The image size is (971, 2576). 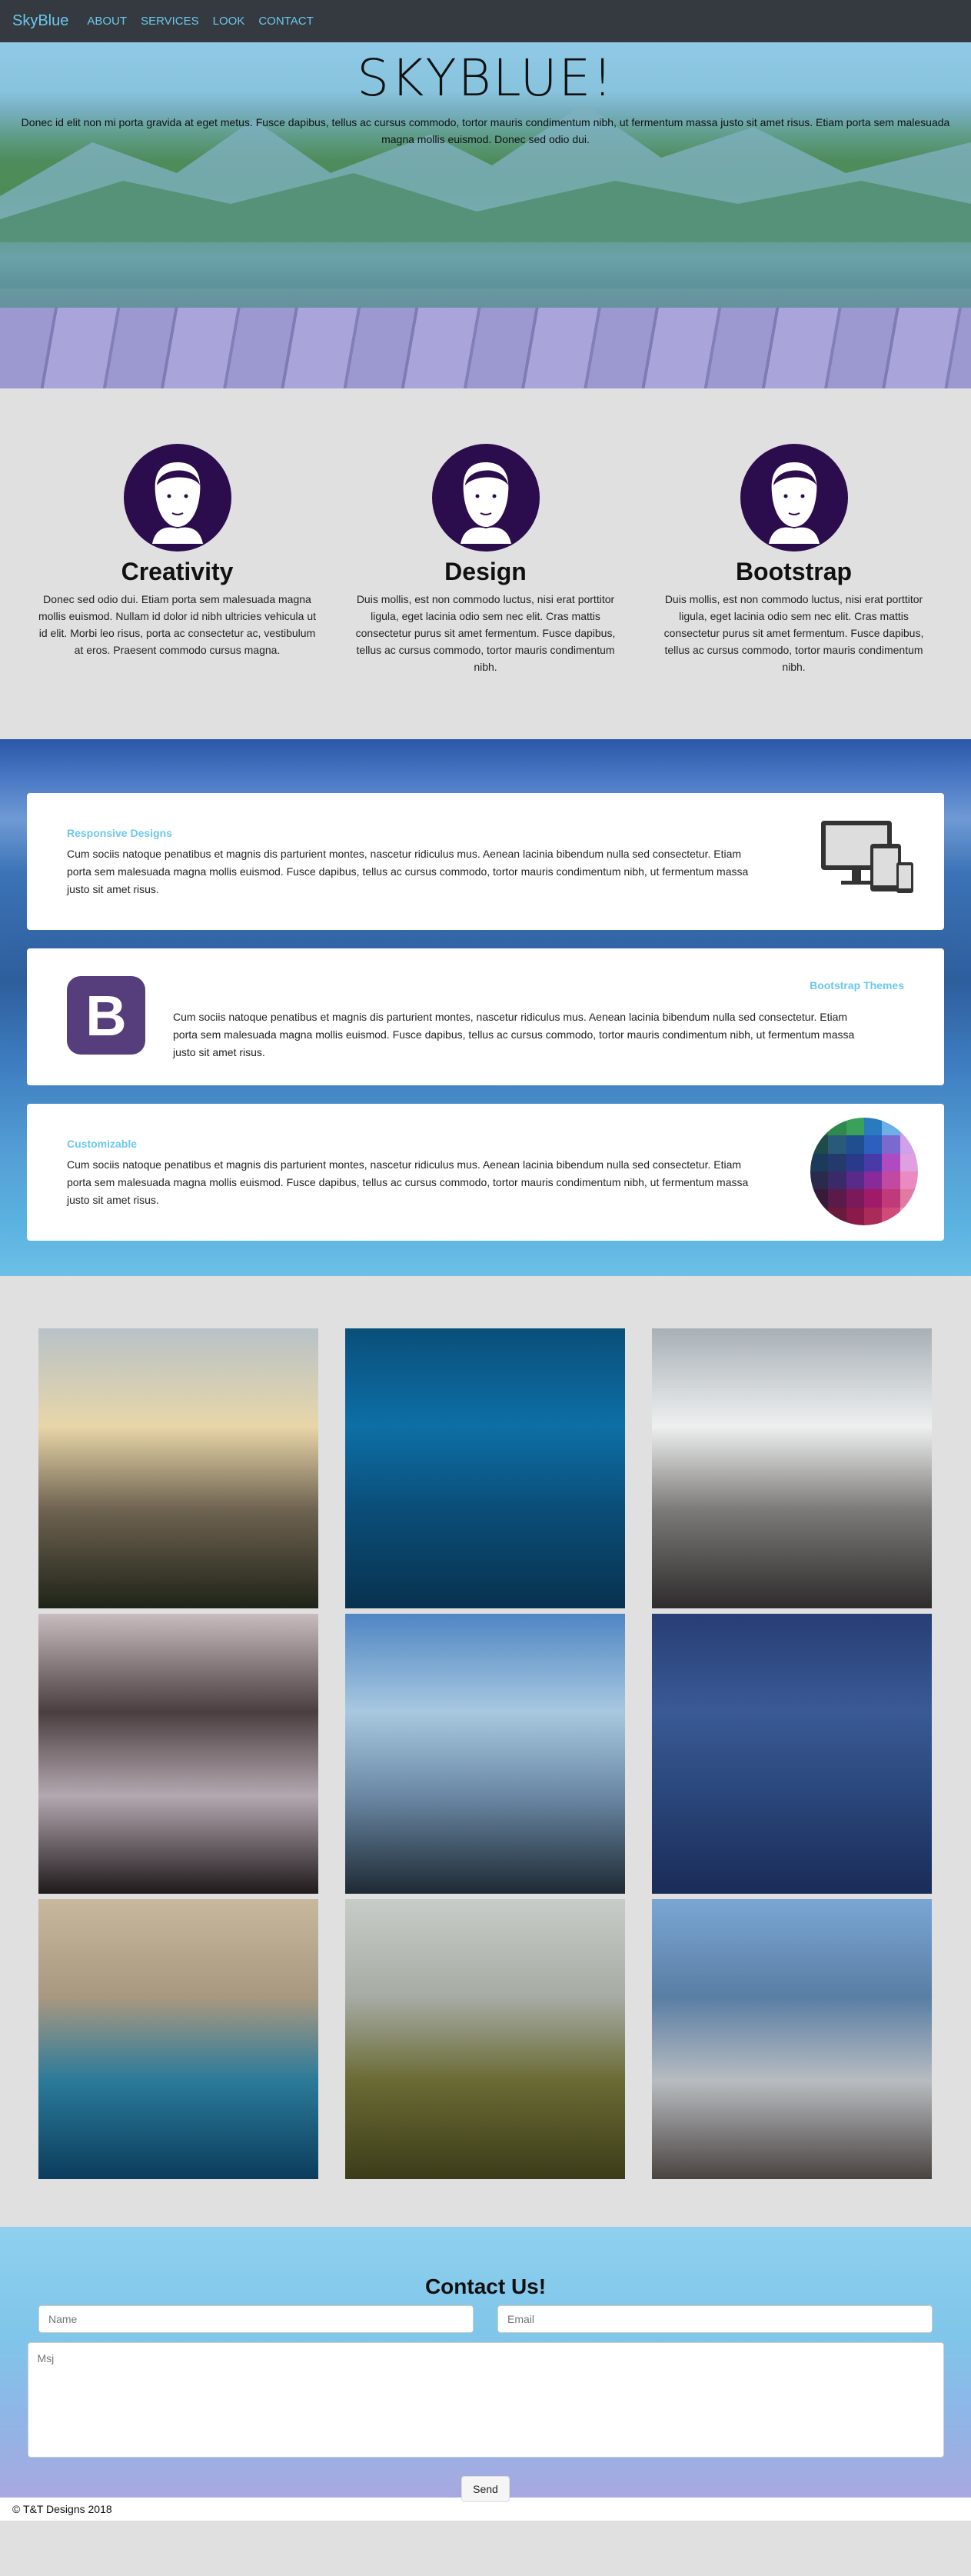 What do you see at coordinates (170, 21) in the screenshot?
I see `nav-link-services: SERVICES` at bounding box center [170, 21].